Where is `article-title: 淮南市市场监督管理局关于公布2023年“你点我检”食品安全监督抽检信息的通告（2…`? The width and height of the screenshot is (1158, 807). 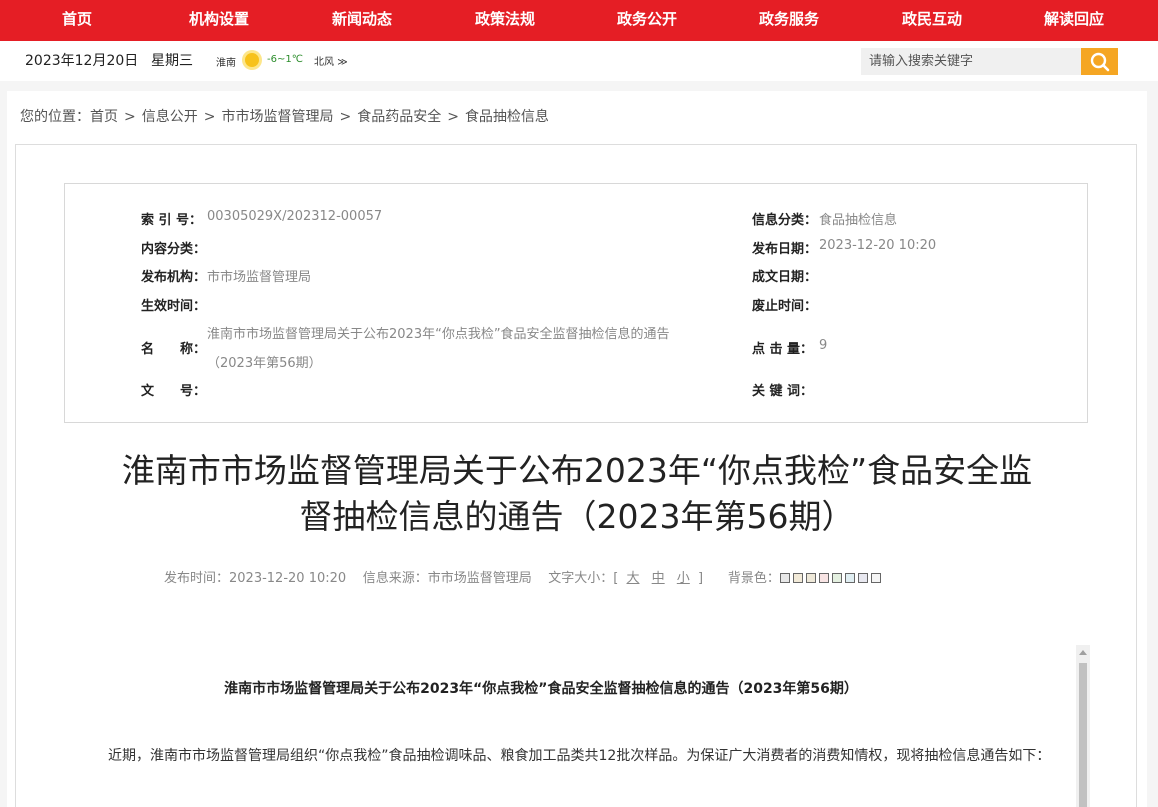
article-title: 淮南市市场监督管理局关于公布2023年“你点我检”食品安全监督抽检信息的通告（2… is located at coordinates (541, 689).